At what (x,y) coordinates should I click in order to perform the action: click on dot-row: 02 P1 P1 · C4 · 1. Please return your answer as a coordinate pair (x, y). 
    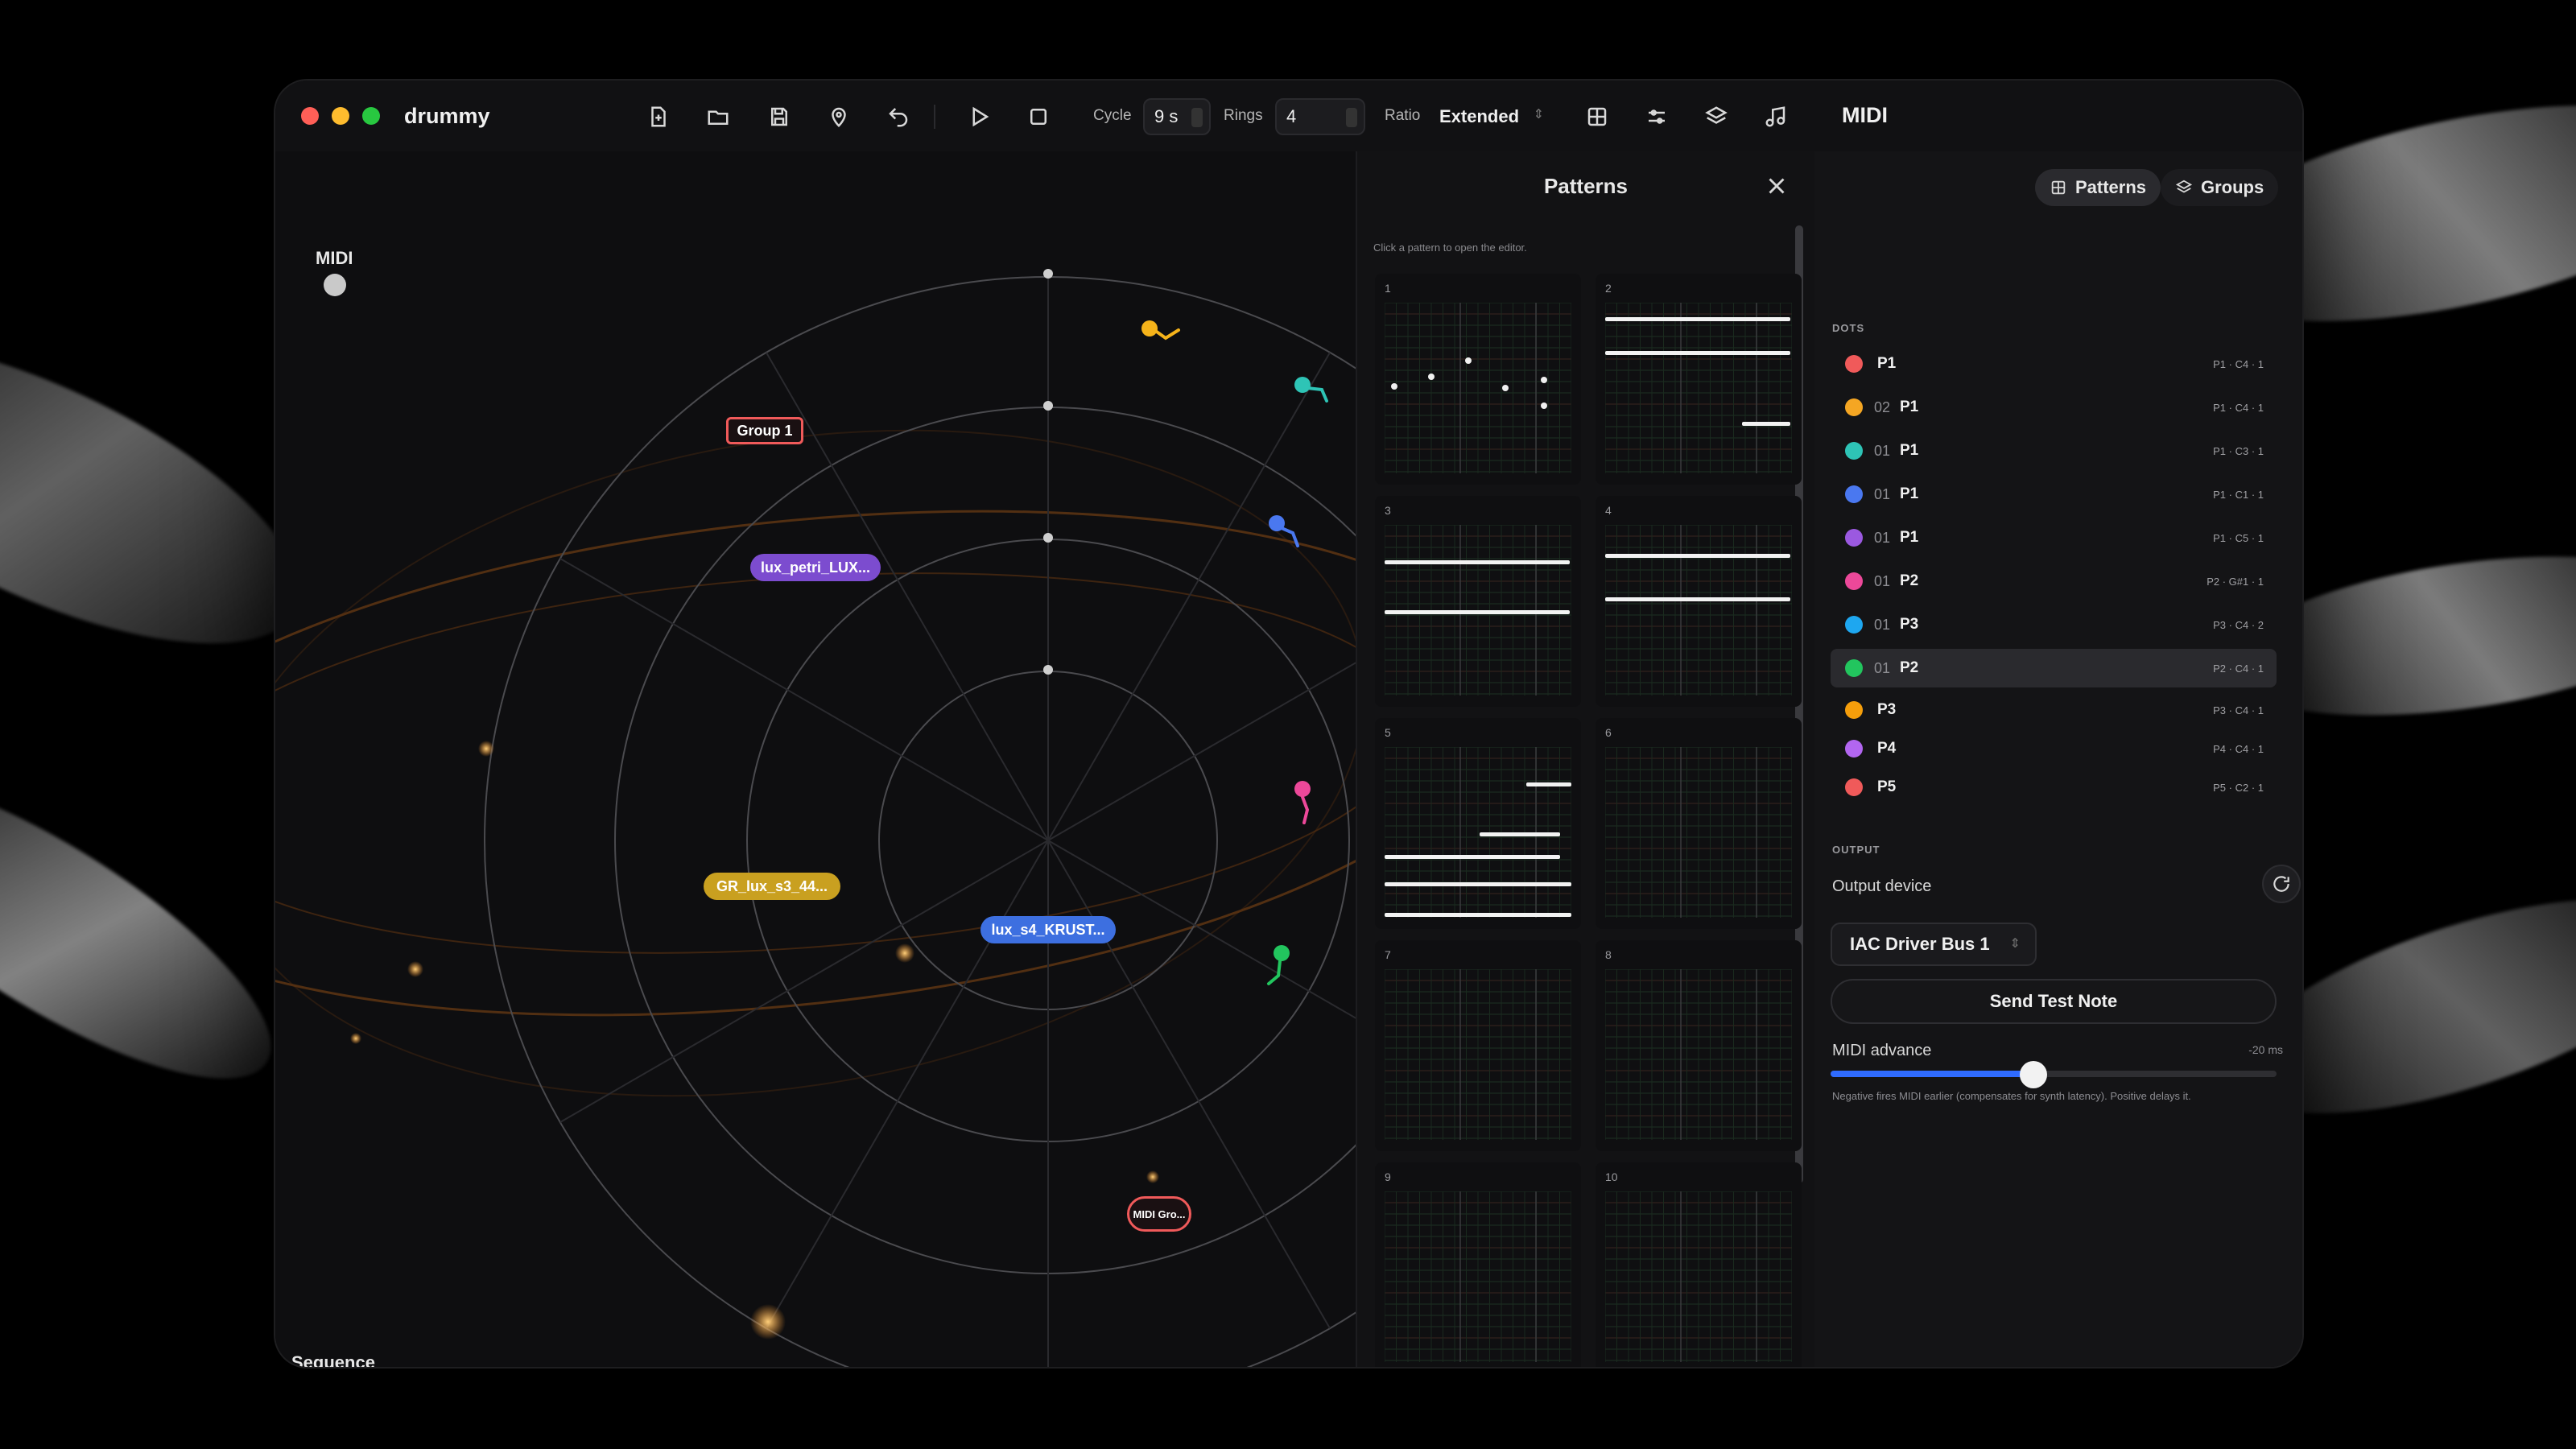
    Looking at the image, I should click on (2054, 407).